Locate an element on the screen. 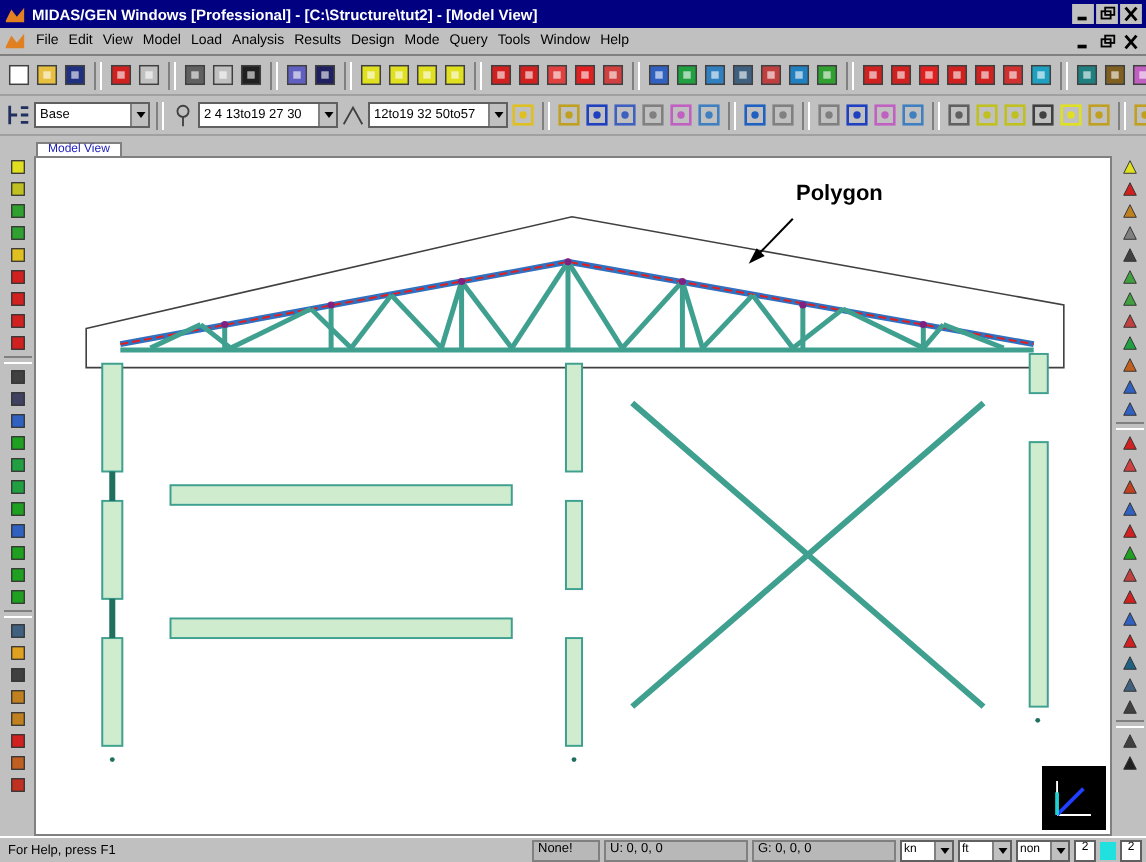 The height and width of the screenshot is (862, 1146). element-icon is located at coordinates (353, 115).